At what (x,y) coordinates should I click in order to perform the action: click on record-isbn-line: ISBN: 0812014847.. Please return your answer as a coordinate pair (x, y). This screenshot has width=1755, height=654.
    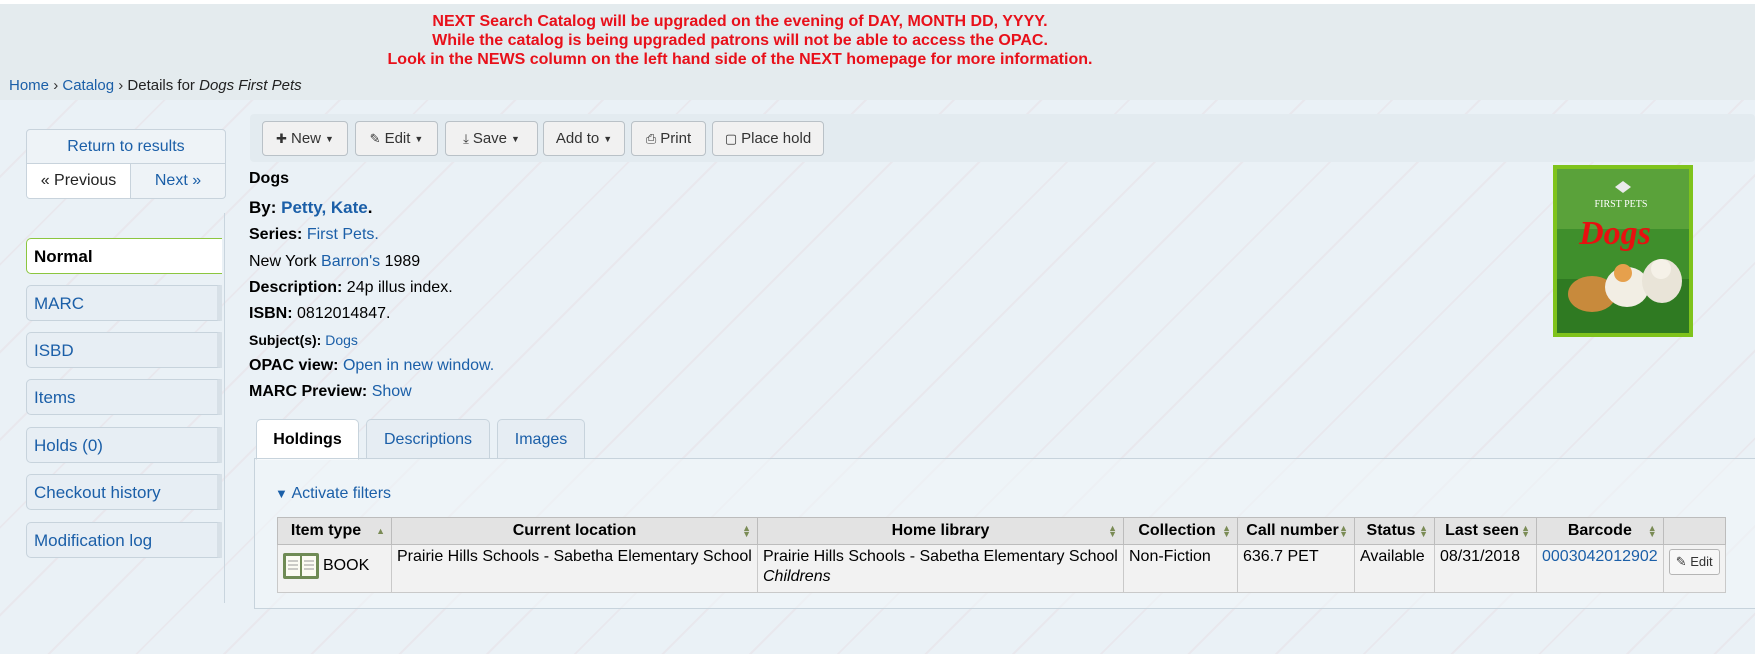
    Looking at the image, I should click on (319, 314).